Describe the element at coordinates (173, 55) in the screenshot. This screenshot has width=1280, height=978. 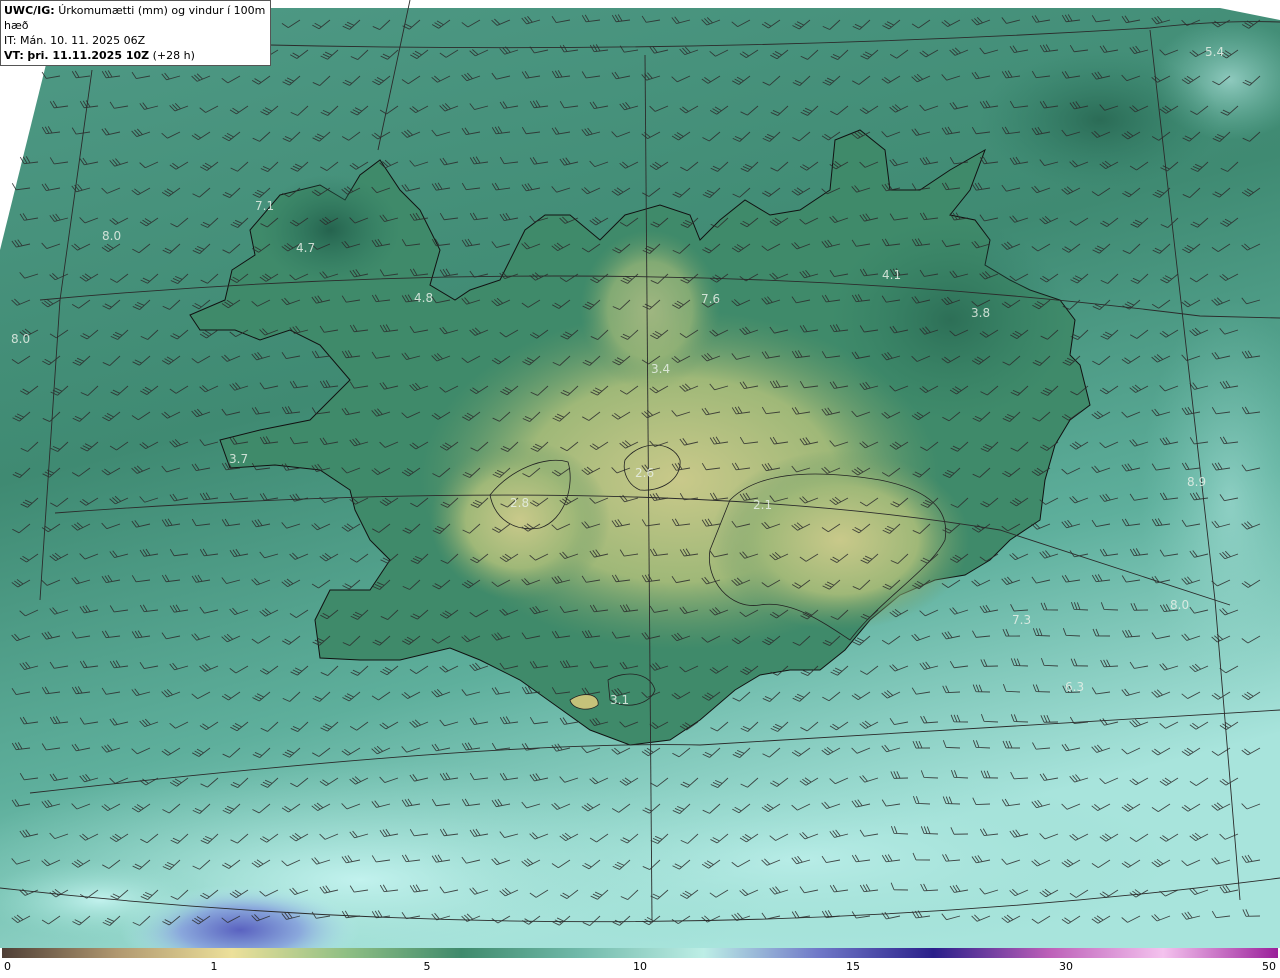
I see `lead-time: (+28 h)` at that location.